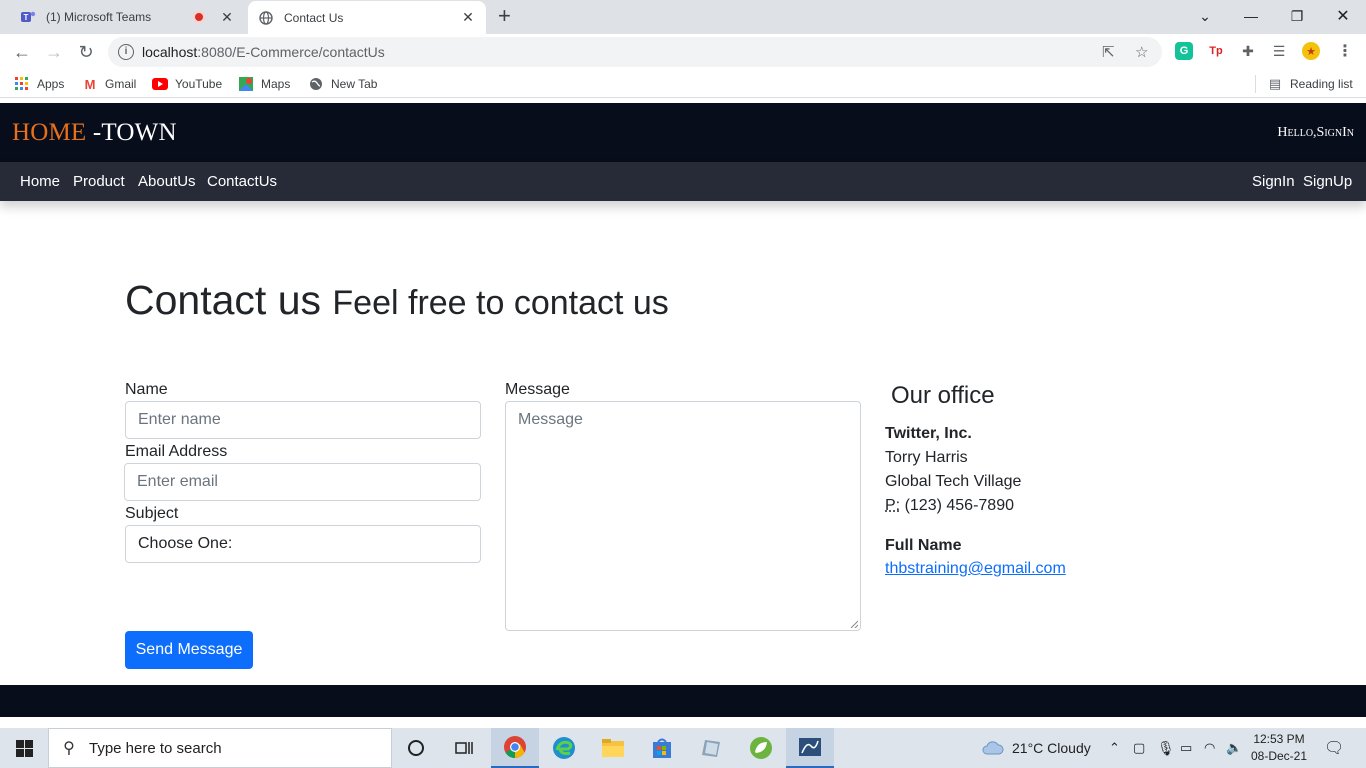  Describe the element at coordinates (683, 516) in the screenshot. I see `message-textarea: Message` at that location.